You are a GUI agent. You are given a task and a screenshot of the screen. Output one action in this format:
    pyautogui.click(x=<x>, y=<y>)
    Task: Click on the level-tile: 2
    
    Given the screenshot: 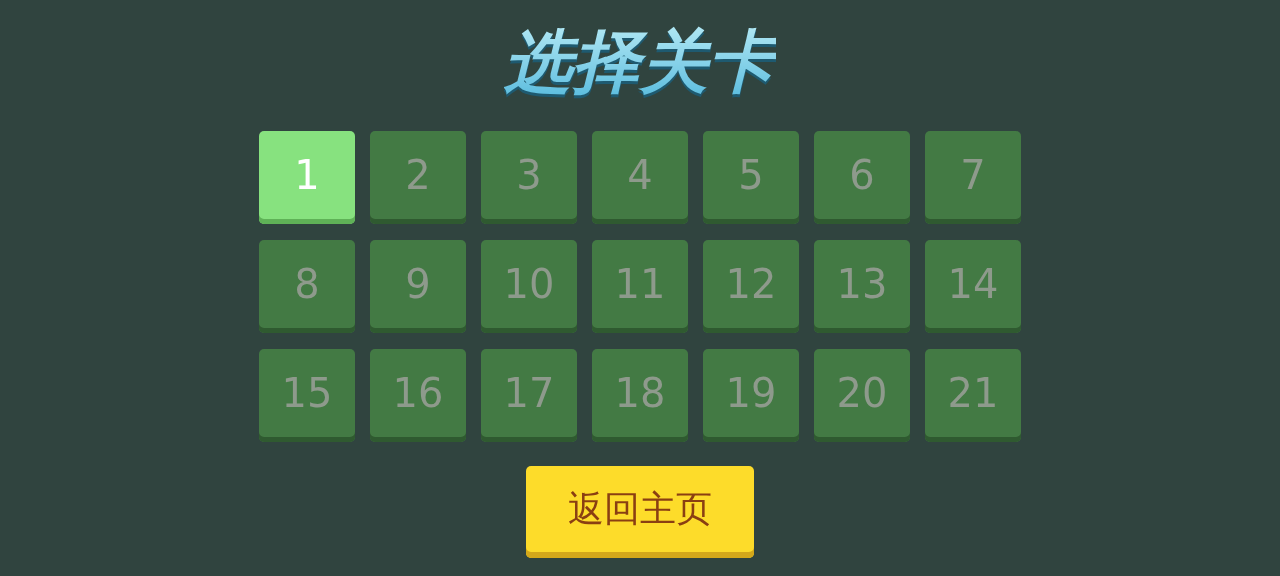 What is the action you would take?
    pyautogui.click(x=418, y=177)
    